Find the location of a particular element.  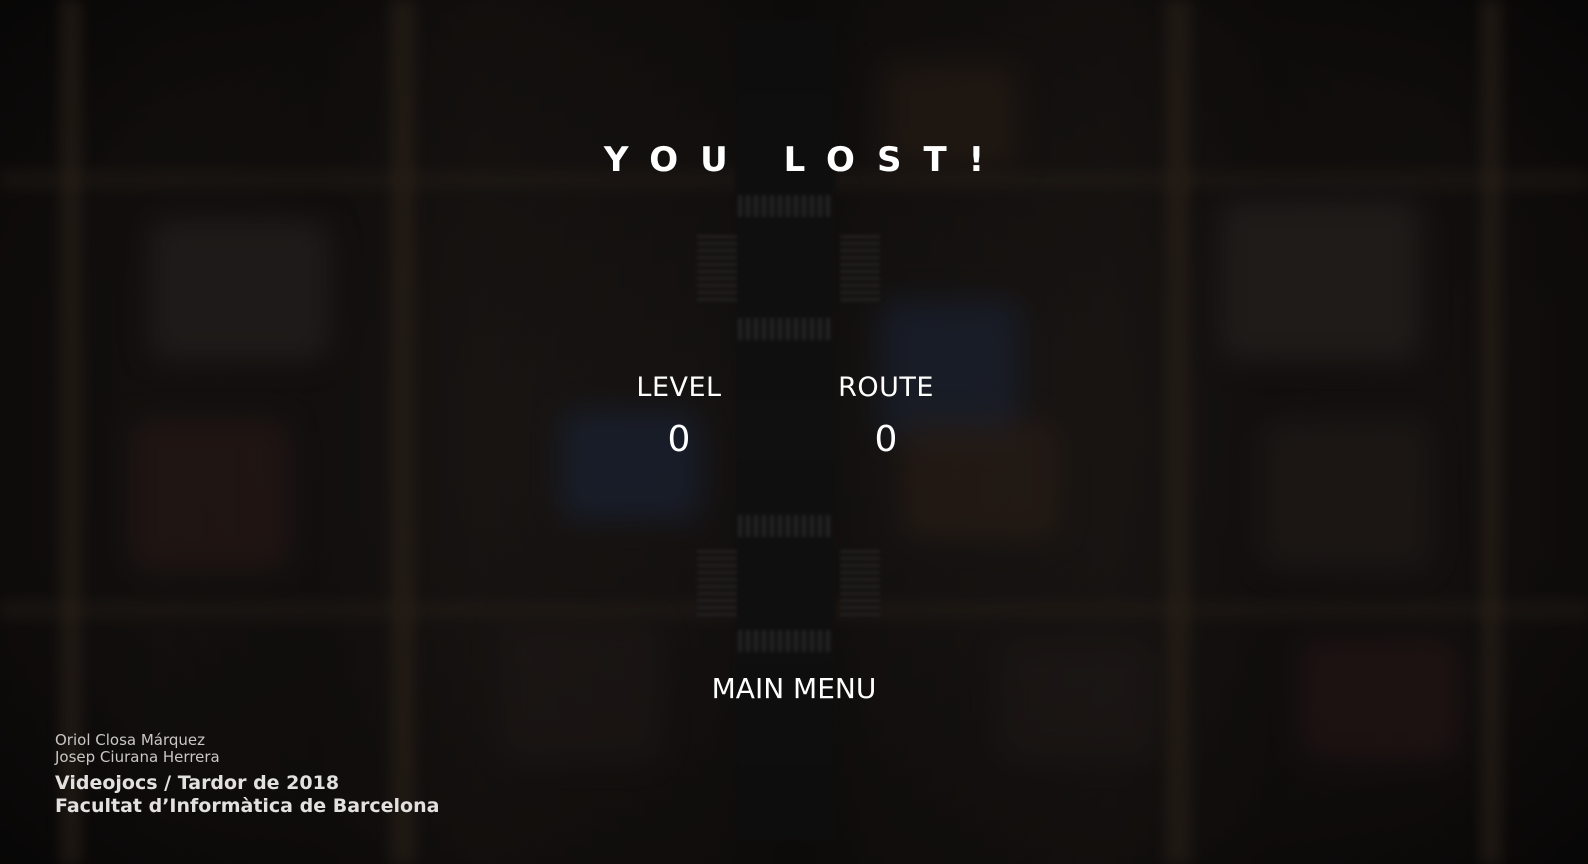

main-menu-container: MAIN MENU is located at coordinates (794, 688).